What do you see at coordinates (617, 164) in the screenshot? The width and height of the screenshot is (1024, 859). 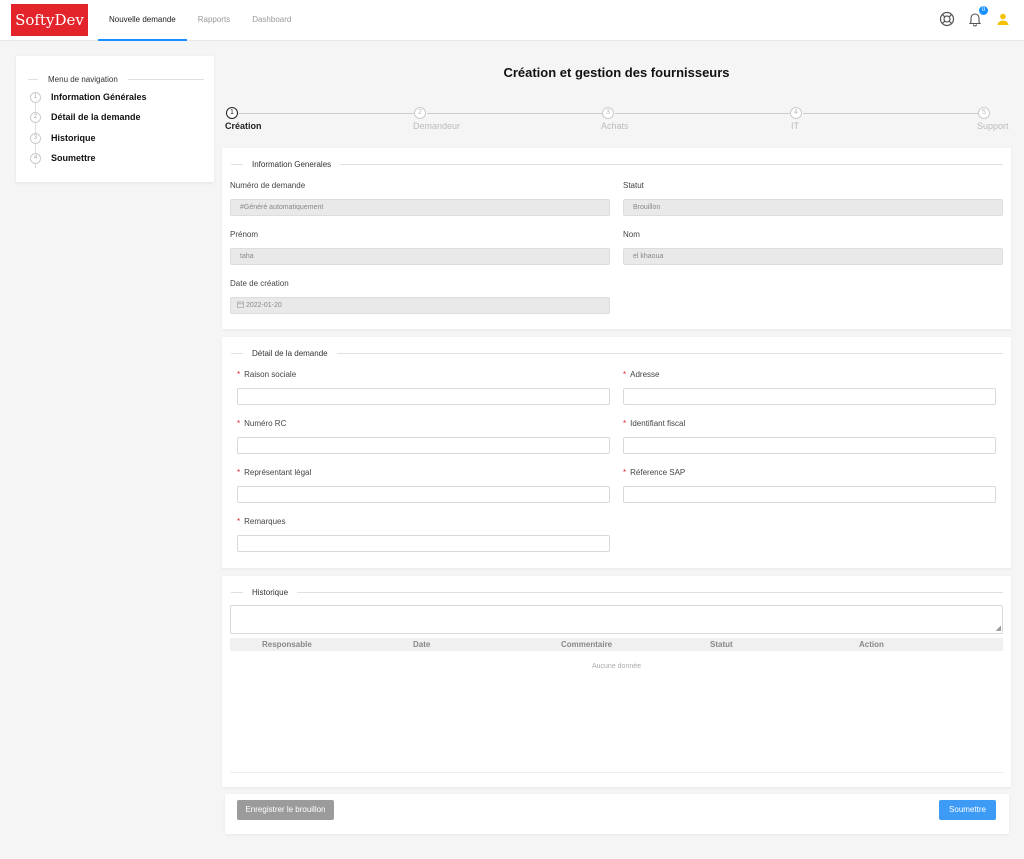 I see `section-legend: Information Generales` at bounding box center [617, 164].